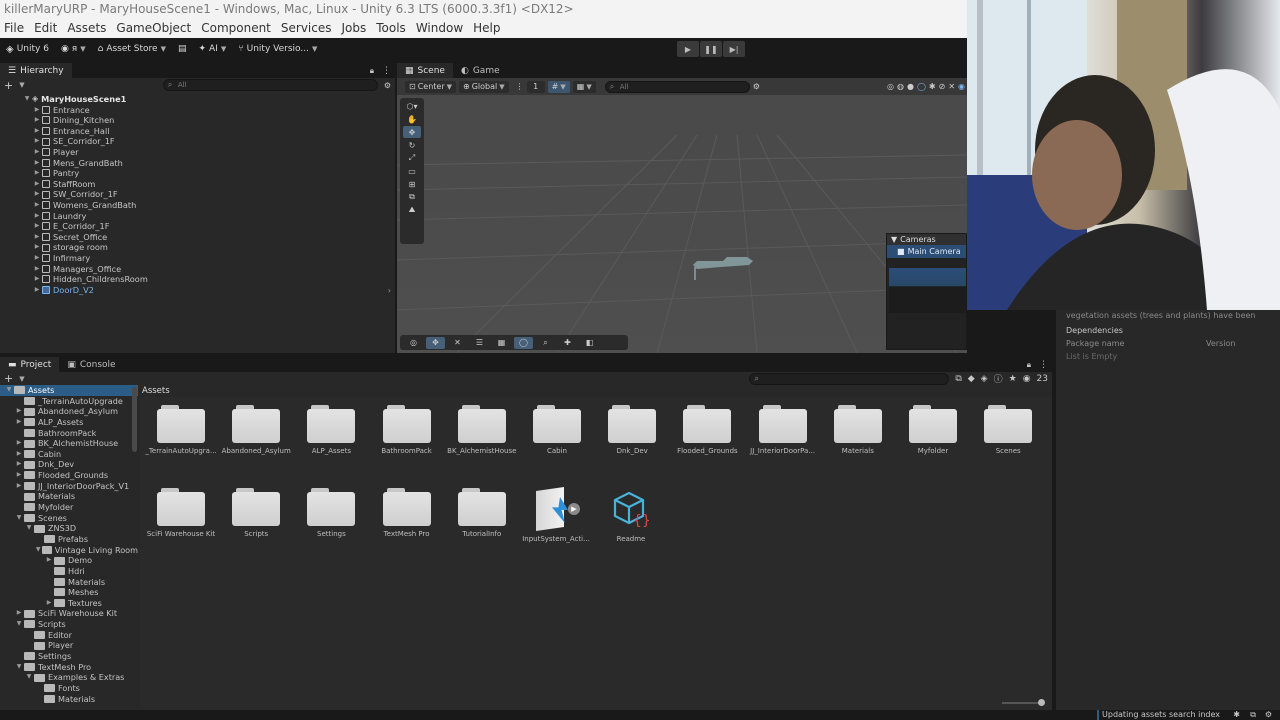 The image size is (1280, 720). Describe the element at coordinates (412, 132) in the screenshot. I see `move-tool: ✥` at that location.